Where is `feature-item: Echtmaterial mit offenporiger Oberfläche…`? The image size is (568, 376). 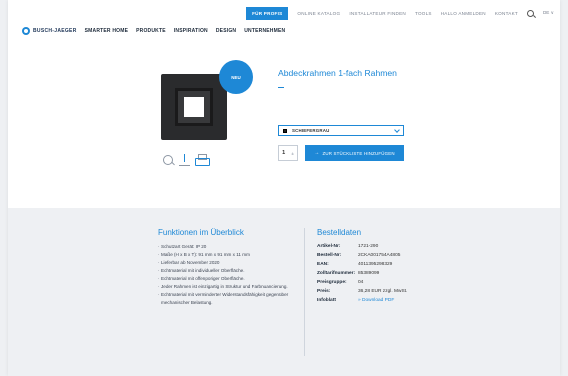 feature-item: Echtmaterial mit offenporiger Oberfläche… is located at coordinates (226, 279).